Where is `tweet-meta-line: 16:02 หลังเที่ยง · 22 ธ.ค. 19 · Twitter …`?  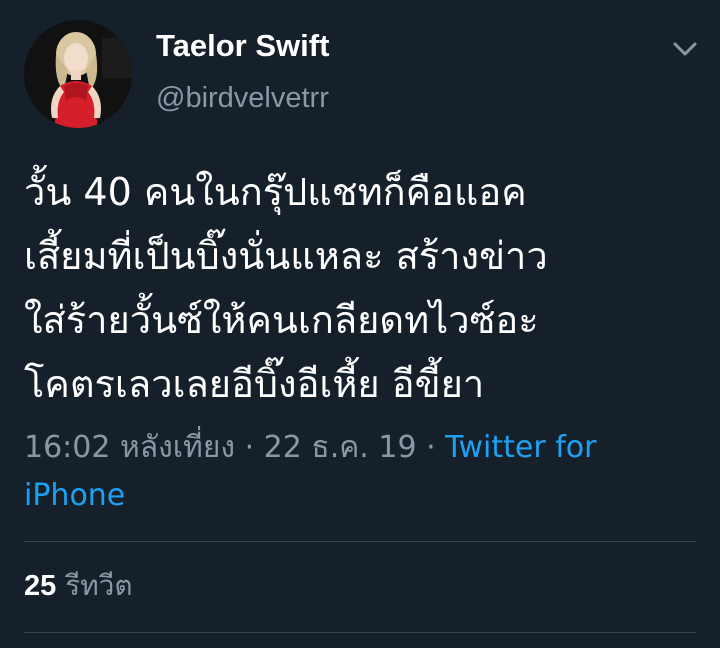
tweet-meta-line: 16:02 หลังเที่ยง · 22 ธ.ค. 19 · Twitter … is located at coordinates (354, 448).